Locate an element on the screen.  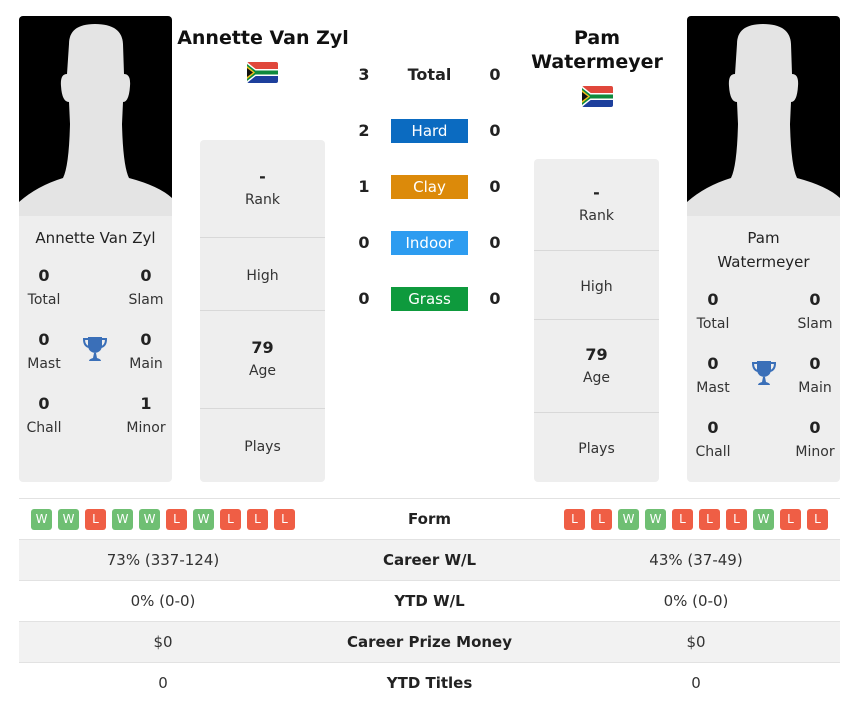
p2-career-wl: 43% (37-49) is located at coordinates (696, 560).